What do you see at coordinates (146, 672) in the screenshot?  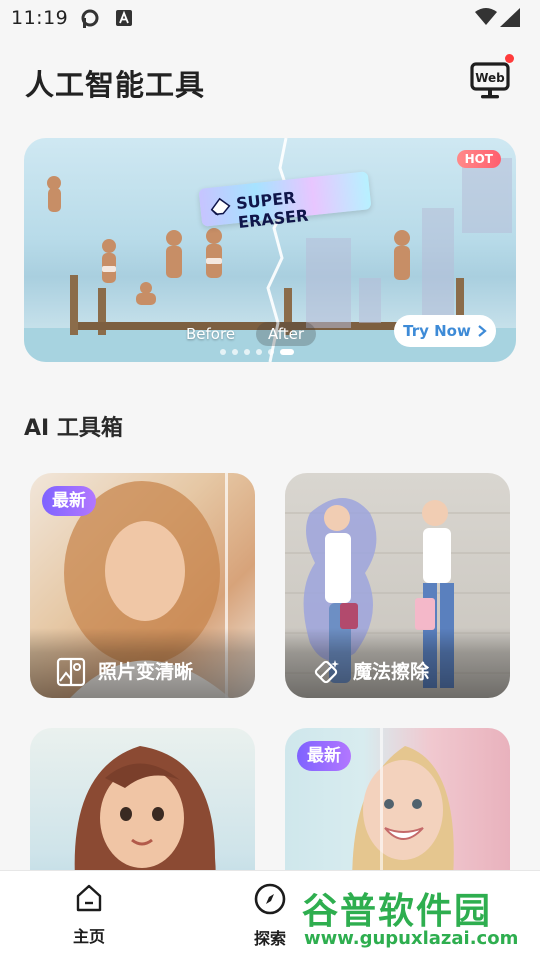 I see `tool-label: 照片变清晰` at bounding box center [146, 672].